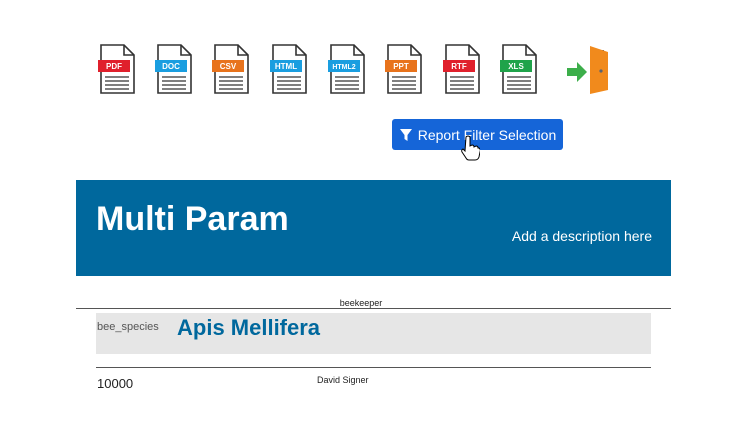 Image resolution: width=750 pixels, height=439 pixels. I want to click on filter-icon, so click(405, 134).